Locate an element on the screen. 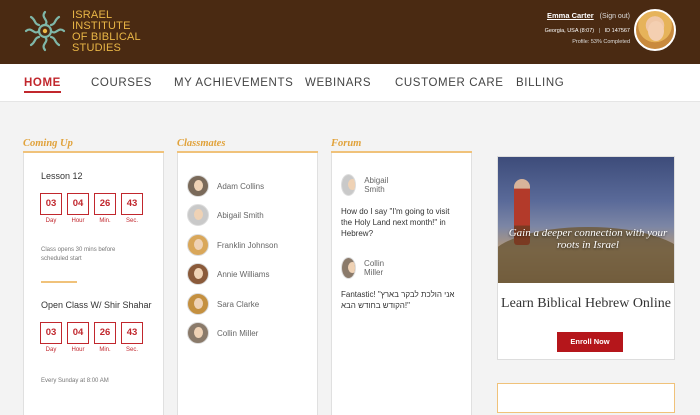 The height and width of the screenshot is (415, 700). classmate-name: Abigail Smith is located at coordinates (240, 215).